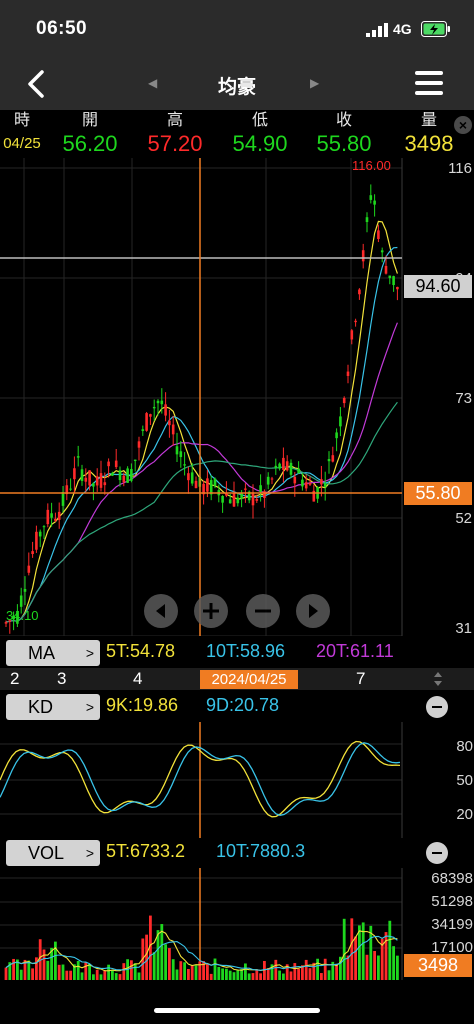  What do you see at coordinates (429, 83) in the screenshot?
I see `menu-icon` at bounding box center [429, 83].